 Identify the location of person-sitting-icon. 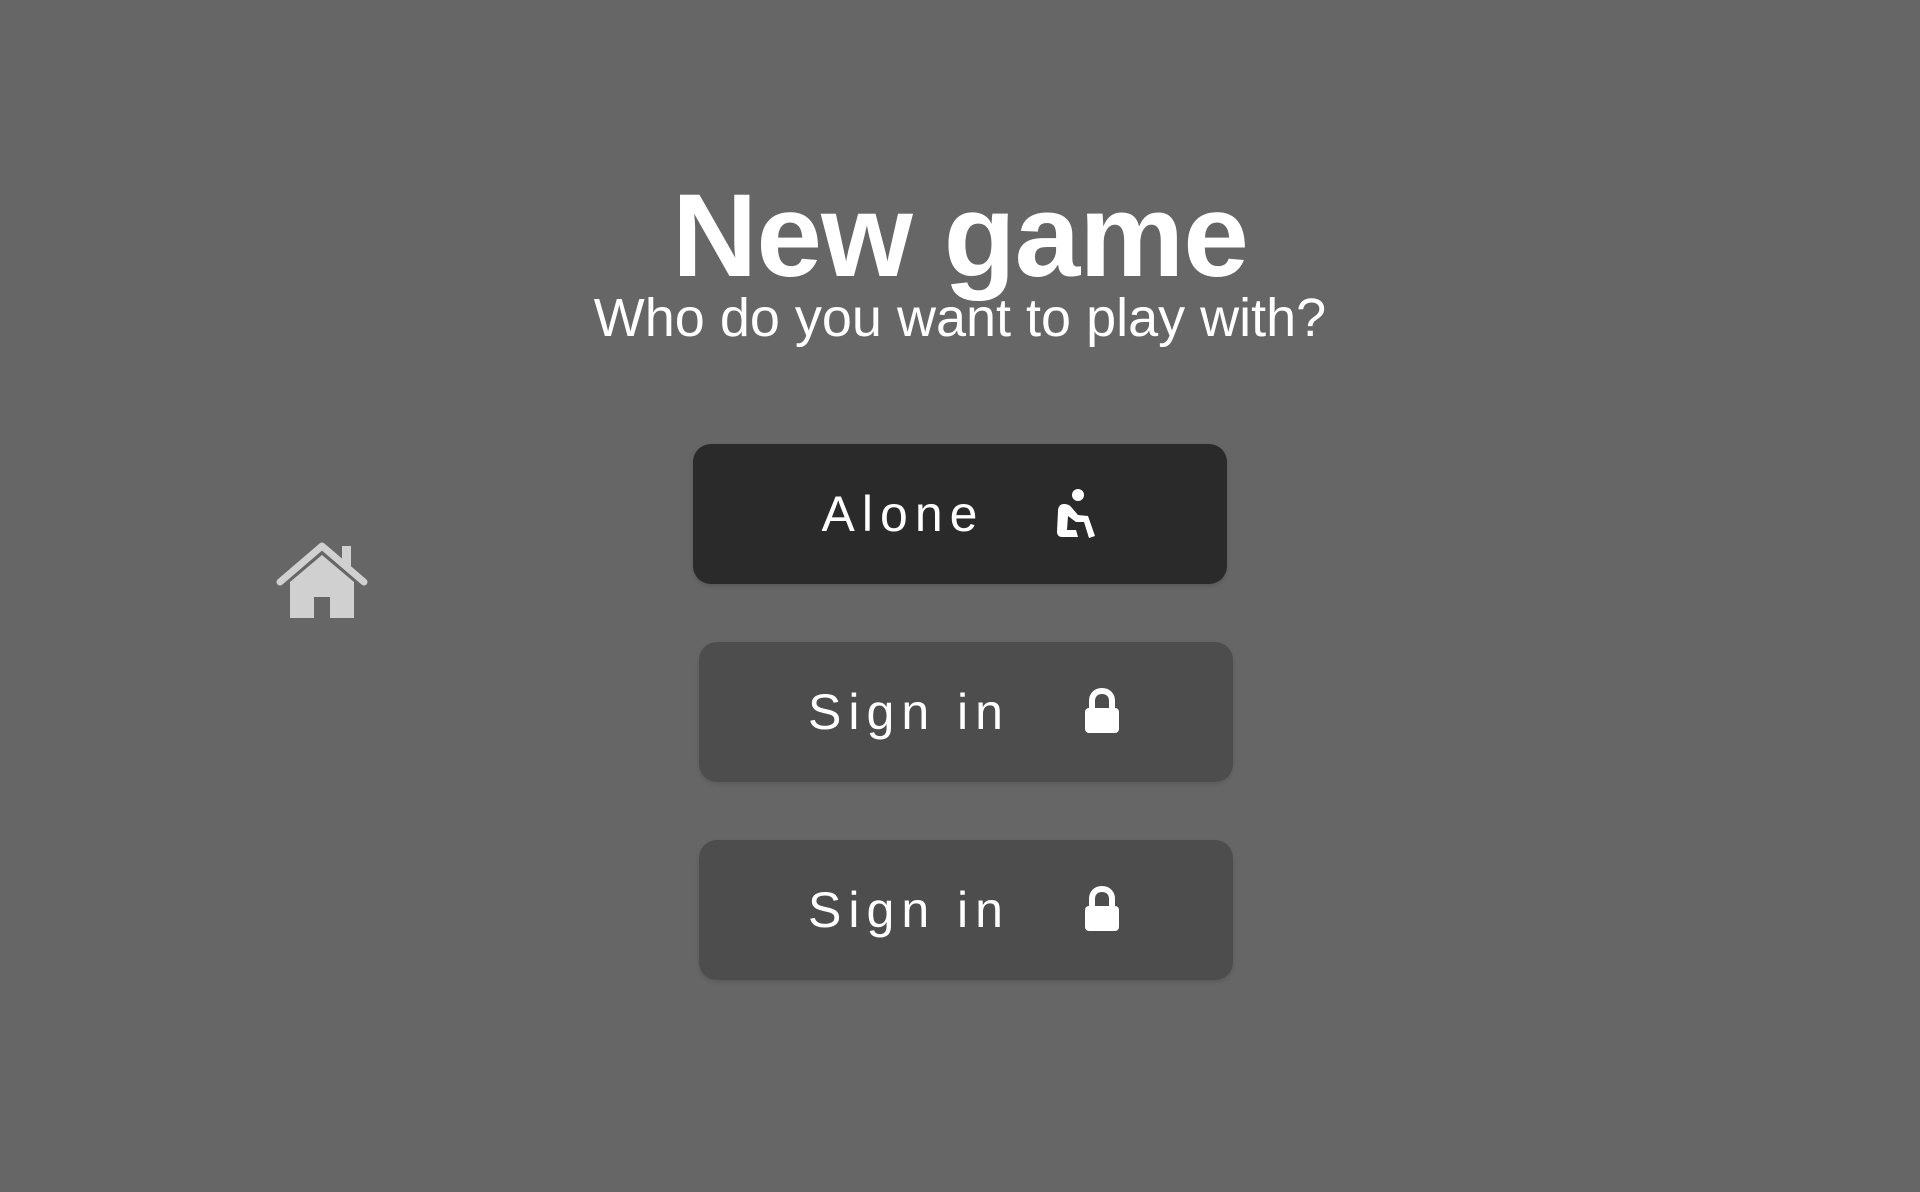
(1076, 514).